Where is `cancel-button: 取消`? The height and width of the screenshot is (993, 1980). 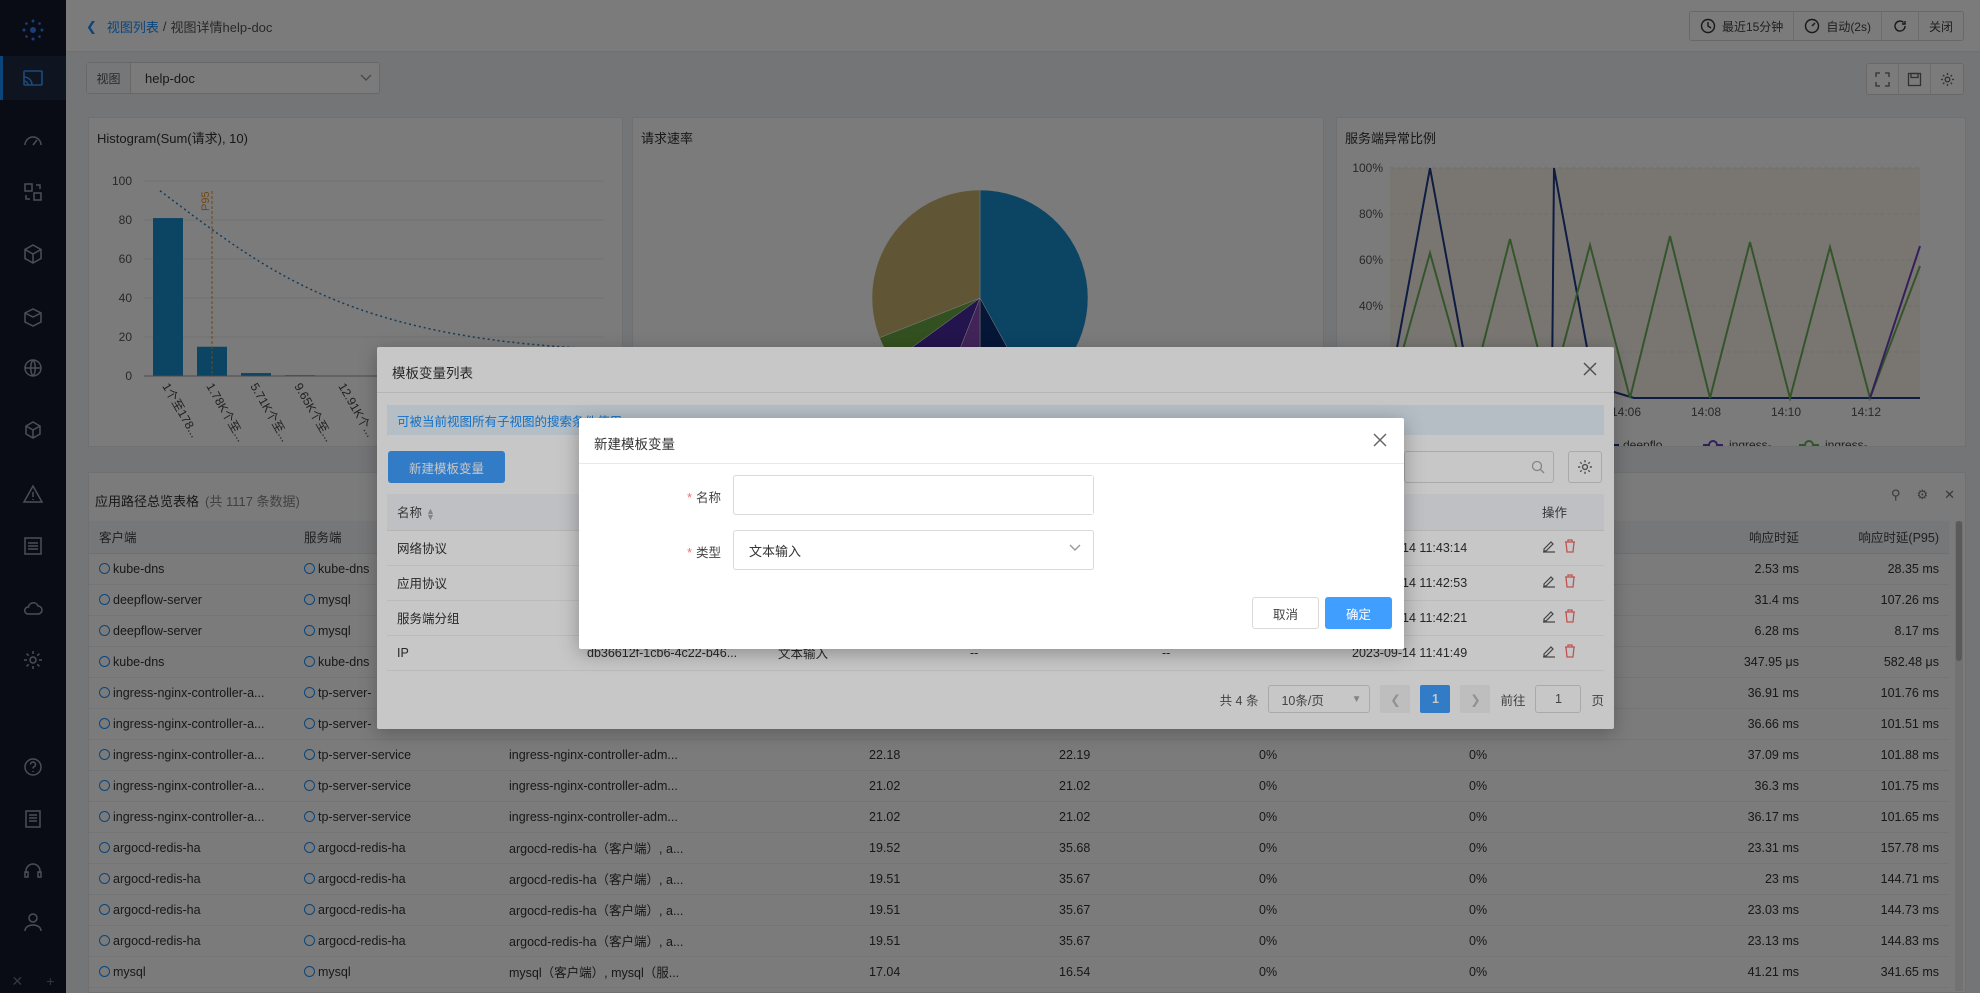 cancel-button: 取消 is located at coordinates (1285, 613).